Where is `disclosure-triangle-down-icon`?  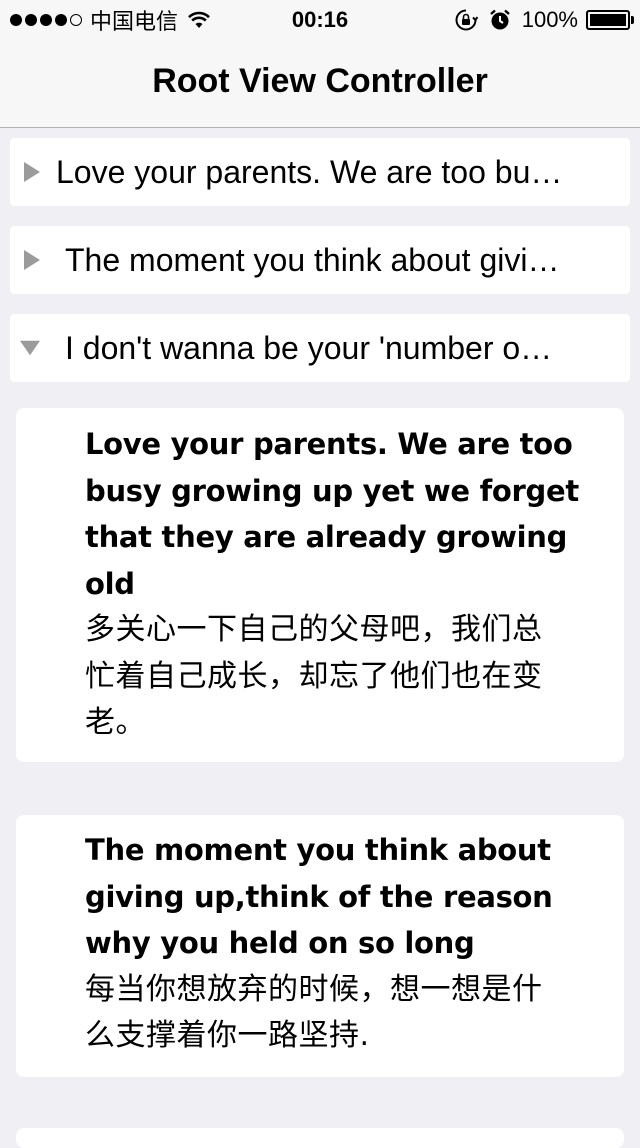
disclosure-triangle-down-icon is located at coordinates (30, 348).